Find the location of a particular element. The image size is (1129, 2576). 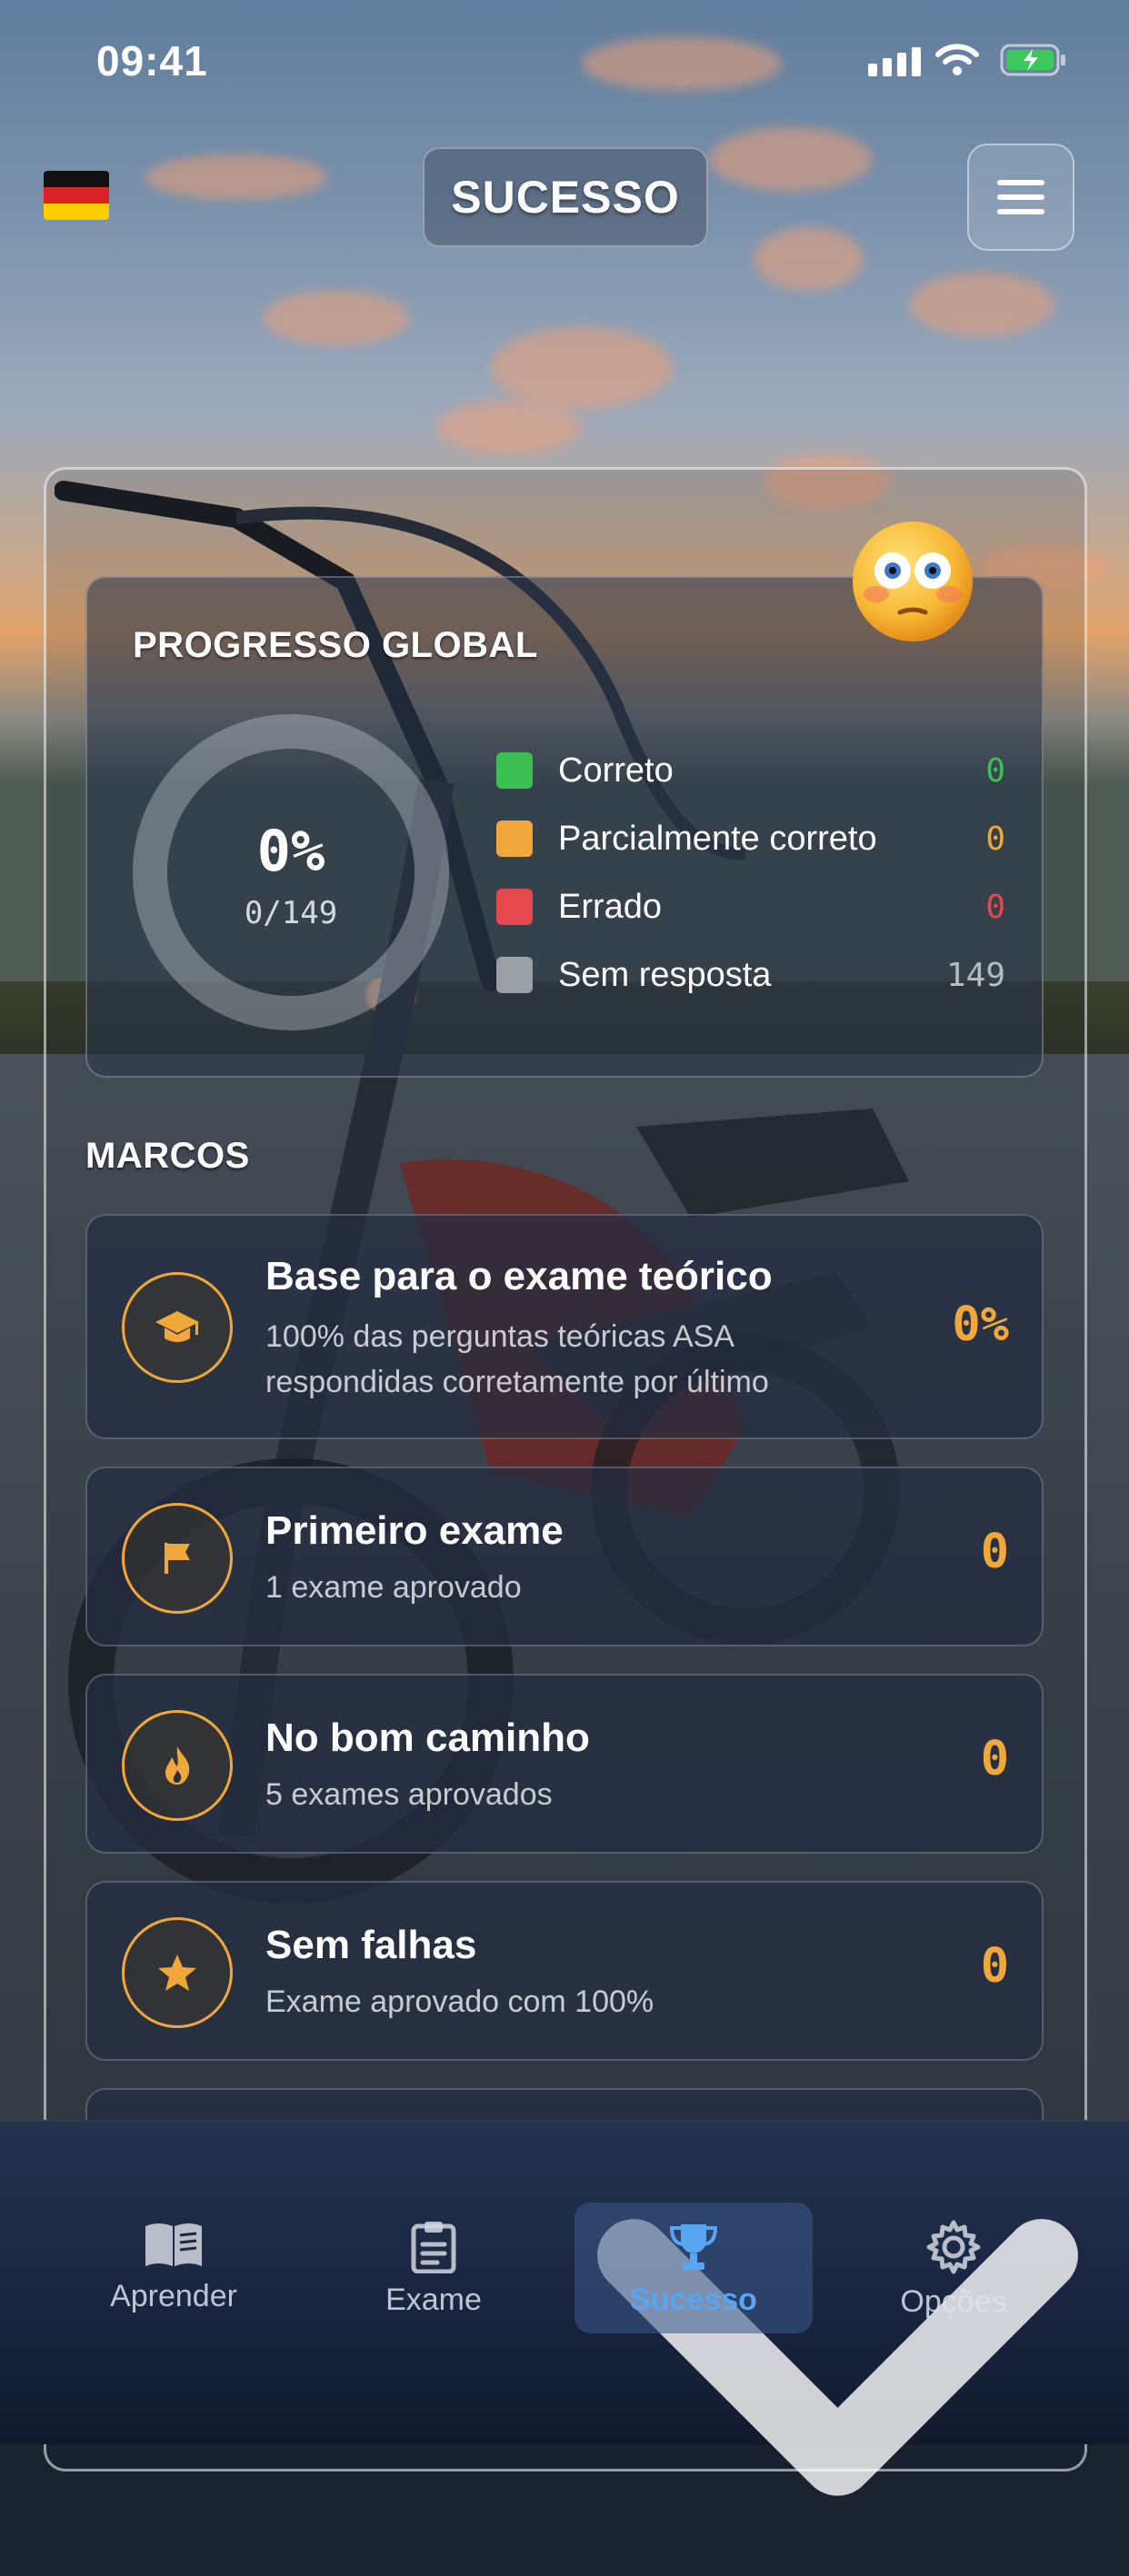

legend-label: Sem resposta is located at coordinates (665, 975).